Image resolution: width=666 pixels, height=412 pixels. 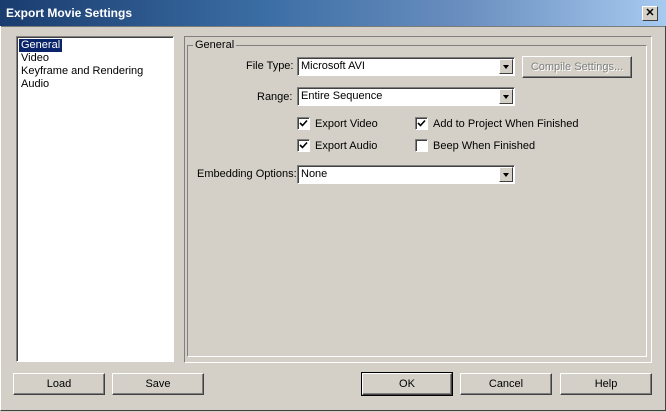 What do you see at coordinates (606, 384) in the screenshot?
I see `help-button: Help` at bounding box center [606, 384].